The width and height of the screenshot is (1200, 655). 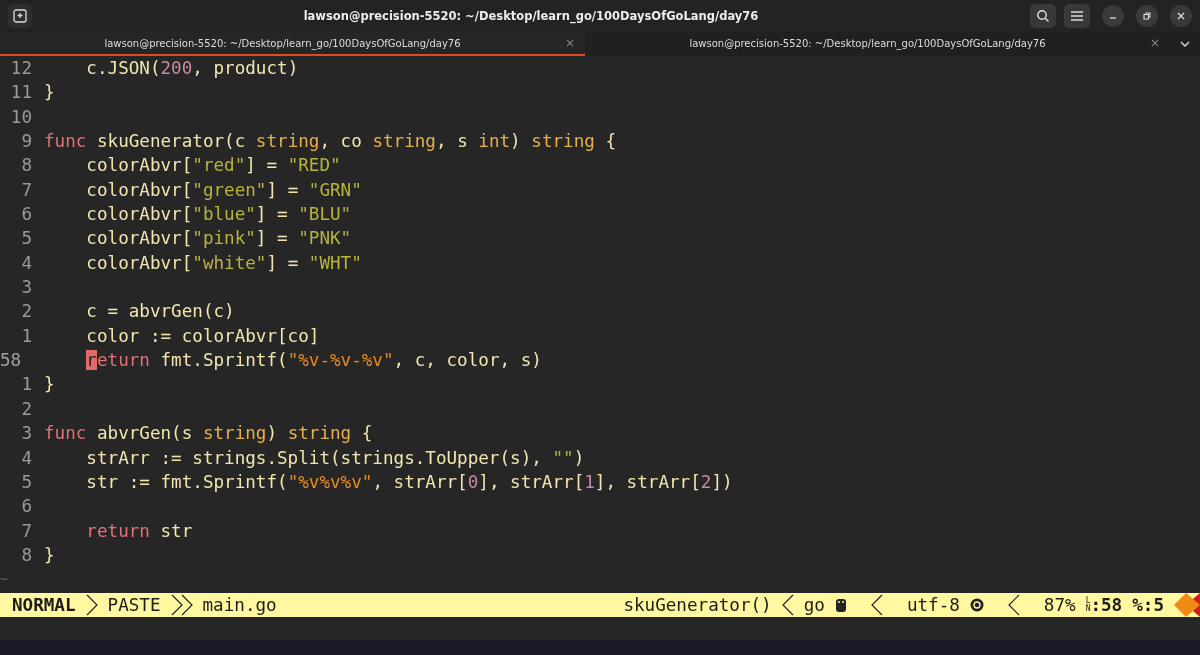 I want to click on code-line: return str, so click(x=139, y=531).